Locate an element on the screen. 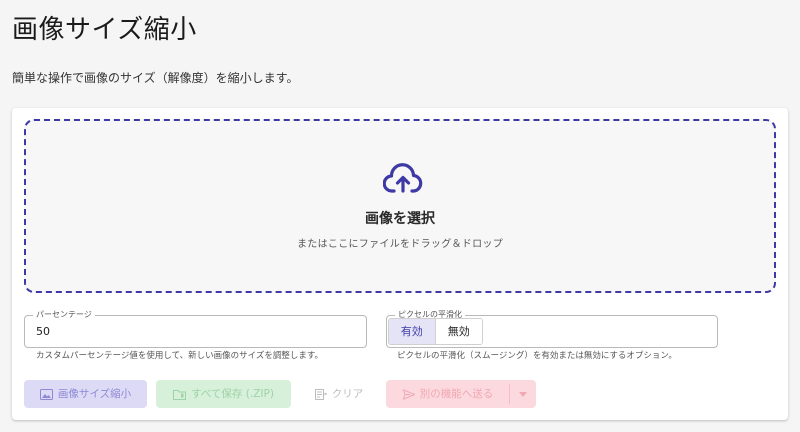  clear-icon is located at coordinates (320, 394).